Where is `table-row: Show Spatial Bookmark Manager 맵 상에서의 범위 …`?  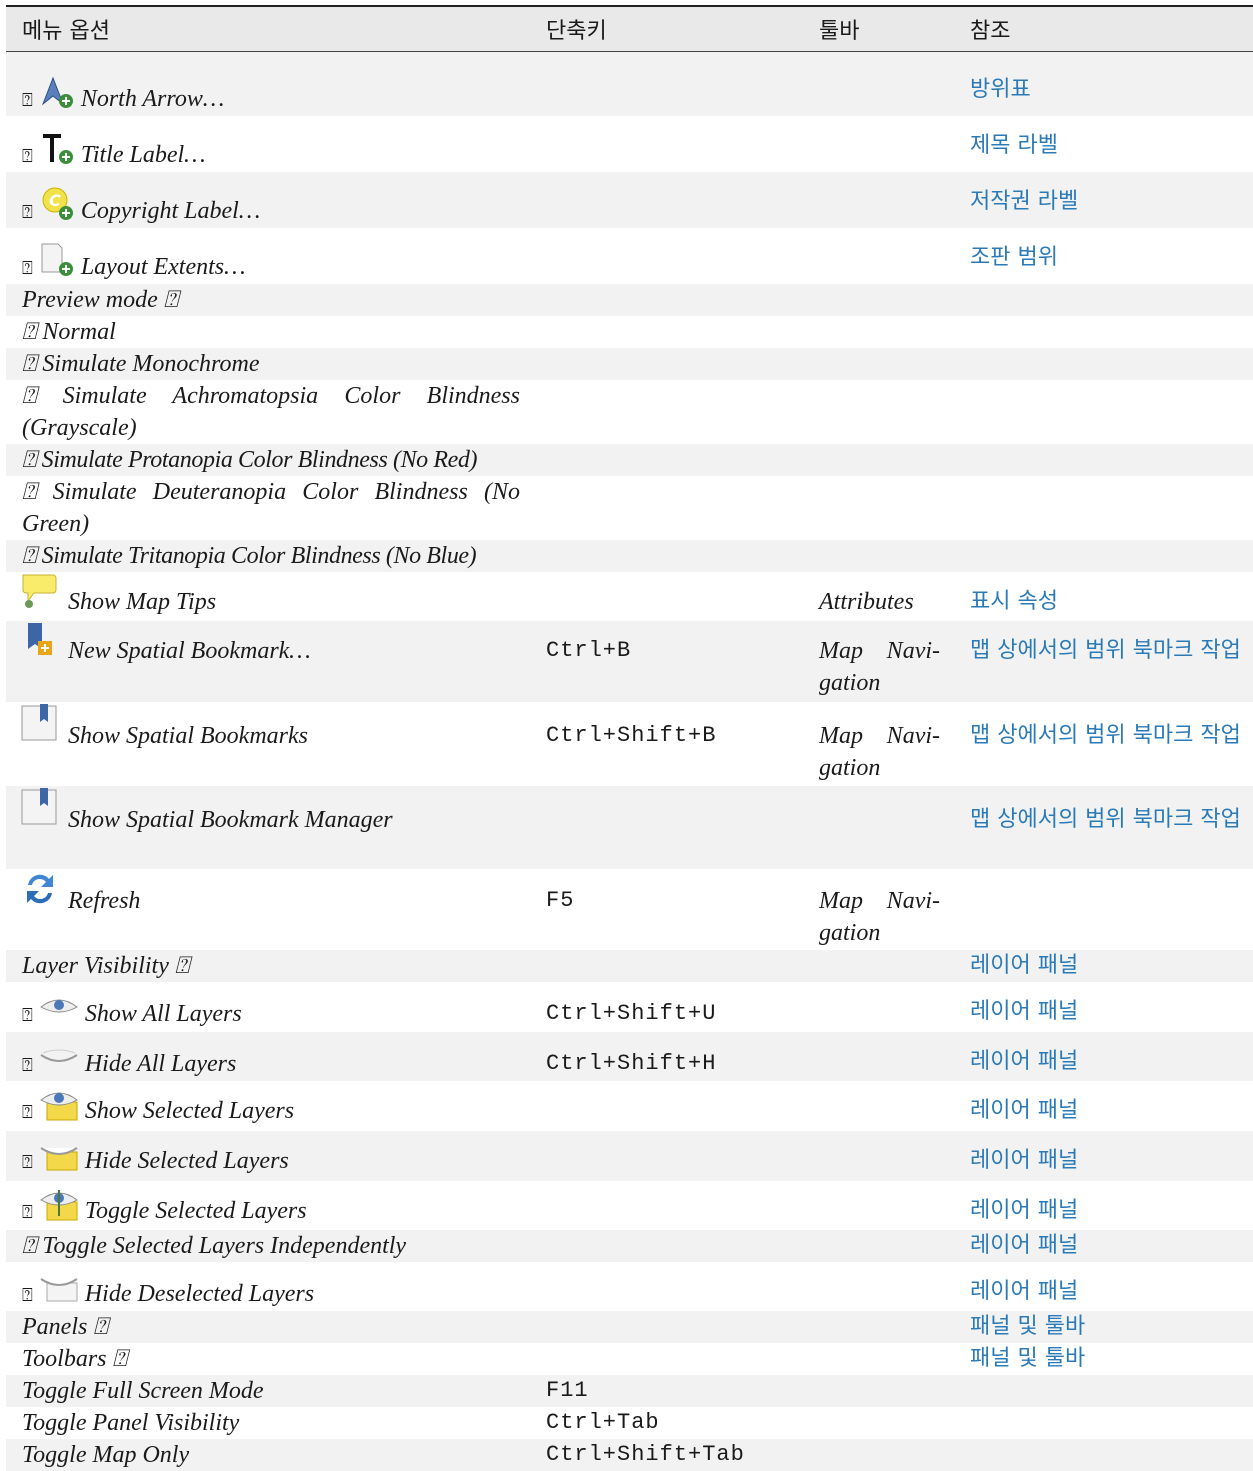 table-row: Show Spatial Bookmark Manager 맵 상에서의 범위 … is located at coordinates (629, 827).